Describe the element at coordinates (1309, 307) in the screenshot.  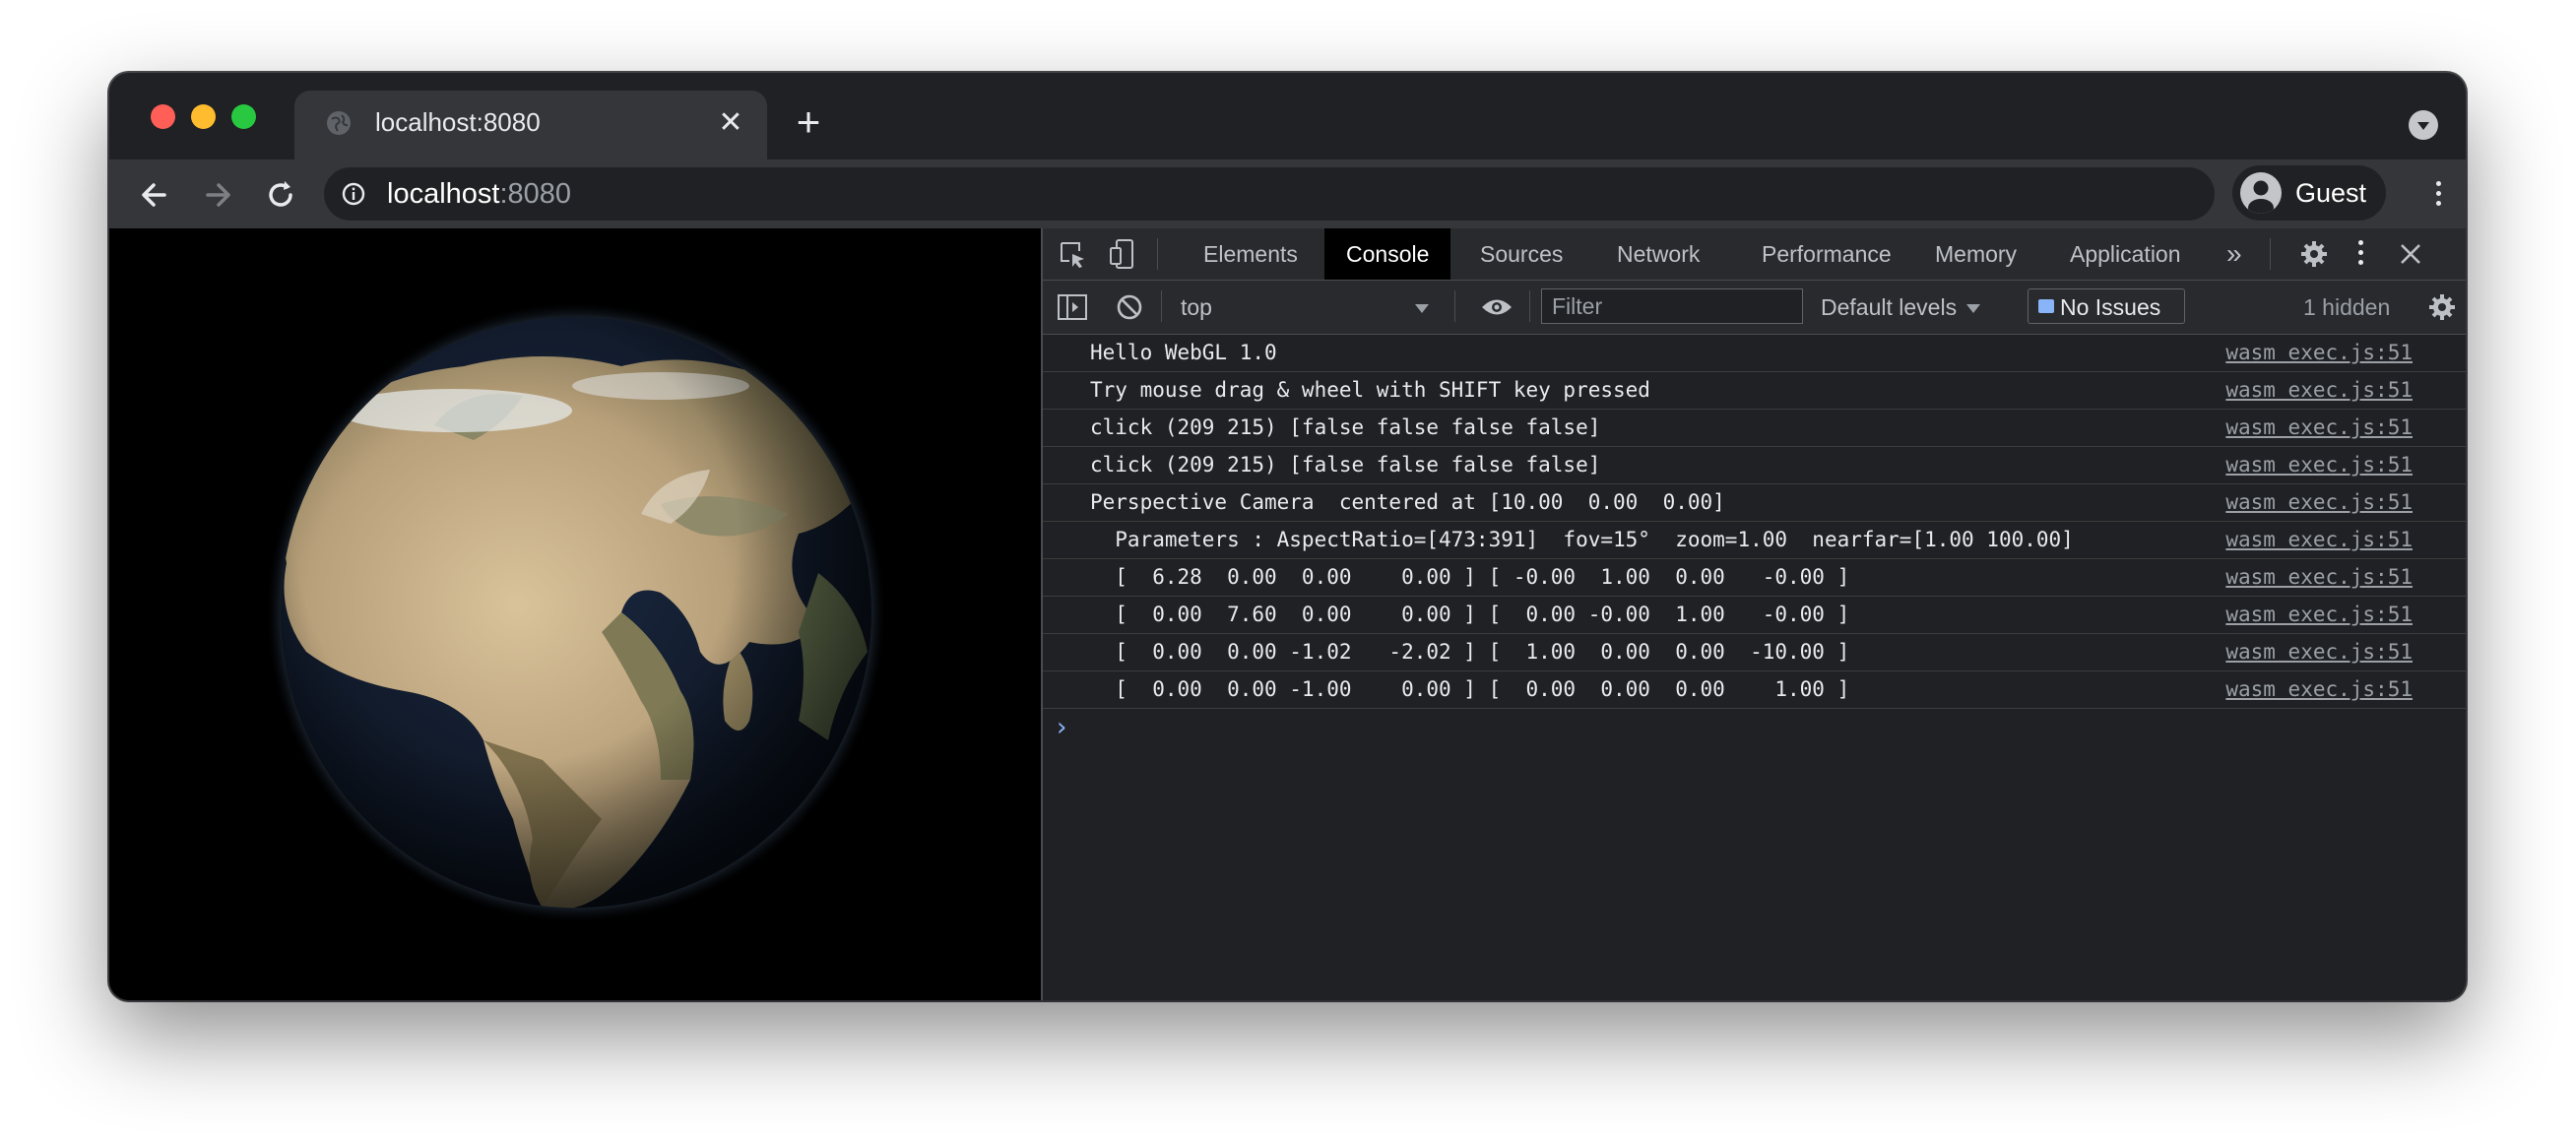
I see `context-selector: top` at that location.